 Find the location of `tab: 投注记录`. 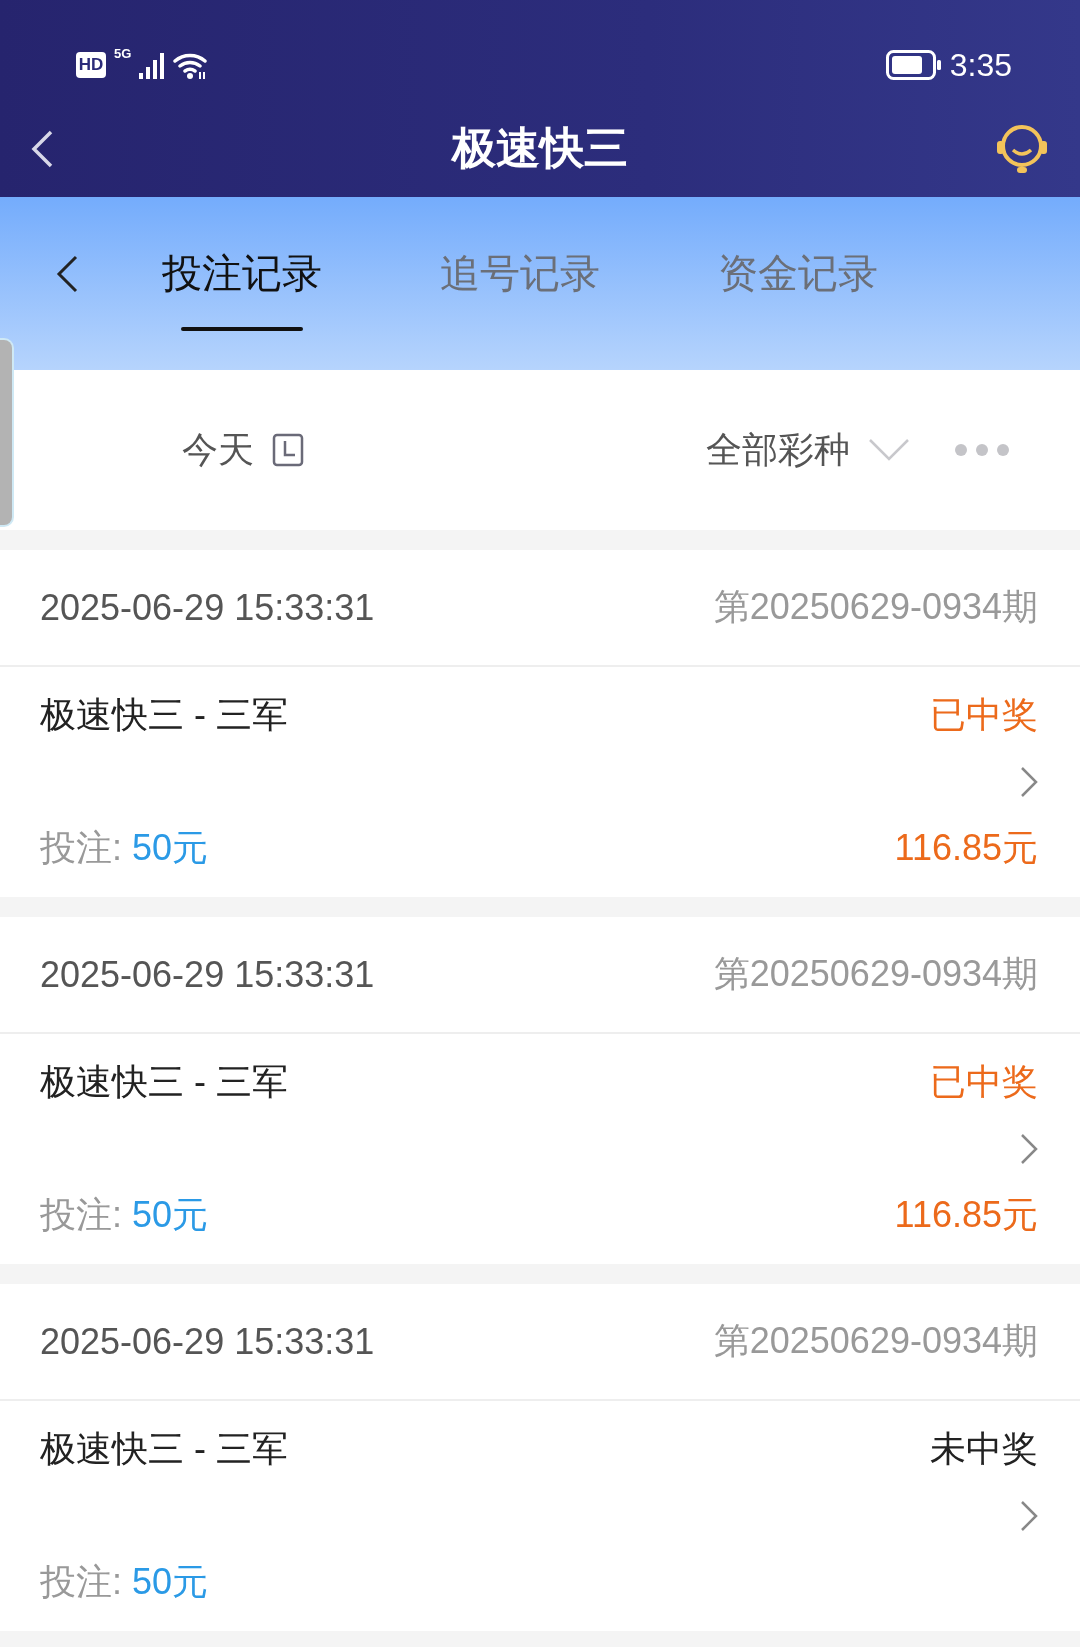

tab: 投注记录 is located at coordinates (242, 283).